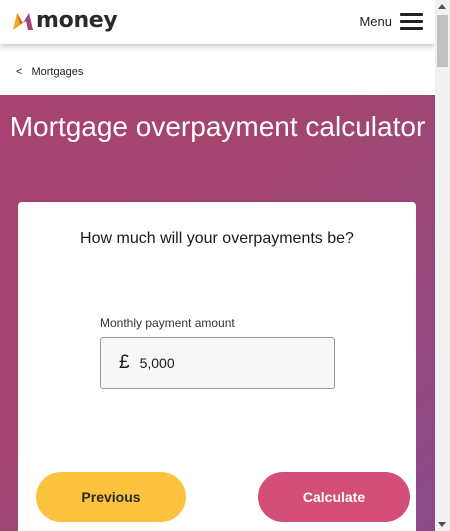  Describe the element at coordinates (217, 363) in the screenshot. I see `monthly-payment-input: £ 5,000` at that location.